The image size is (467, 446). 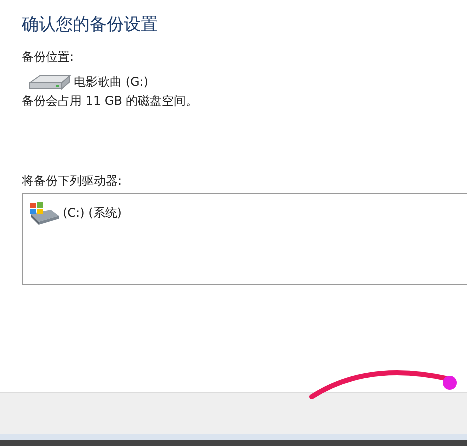 I want to click on drive-name: 电影歌曲 (G:), so click(x=111, y=82).